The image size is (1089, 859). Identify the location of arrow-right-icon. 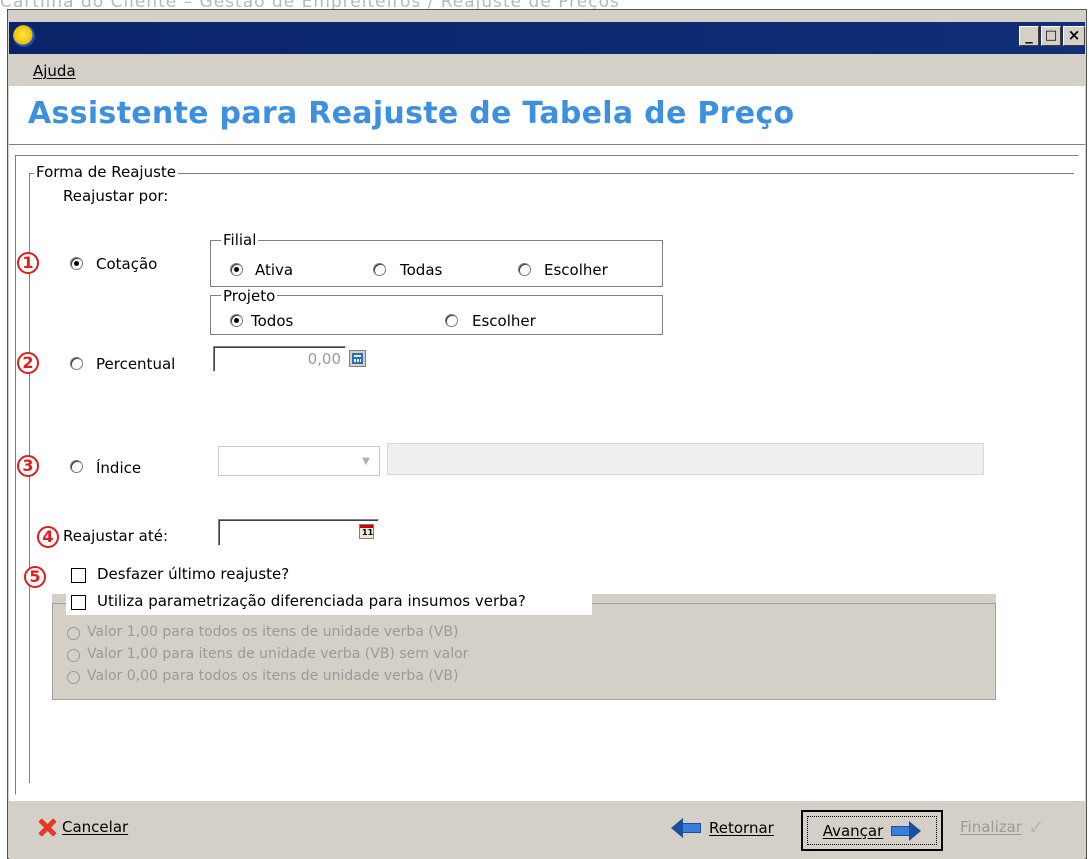
(905, 830).